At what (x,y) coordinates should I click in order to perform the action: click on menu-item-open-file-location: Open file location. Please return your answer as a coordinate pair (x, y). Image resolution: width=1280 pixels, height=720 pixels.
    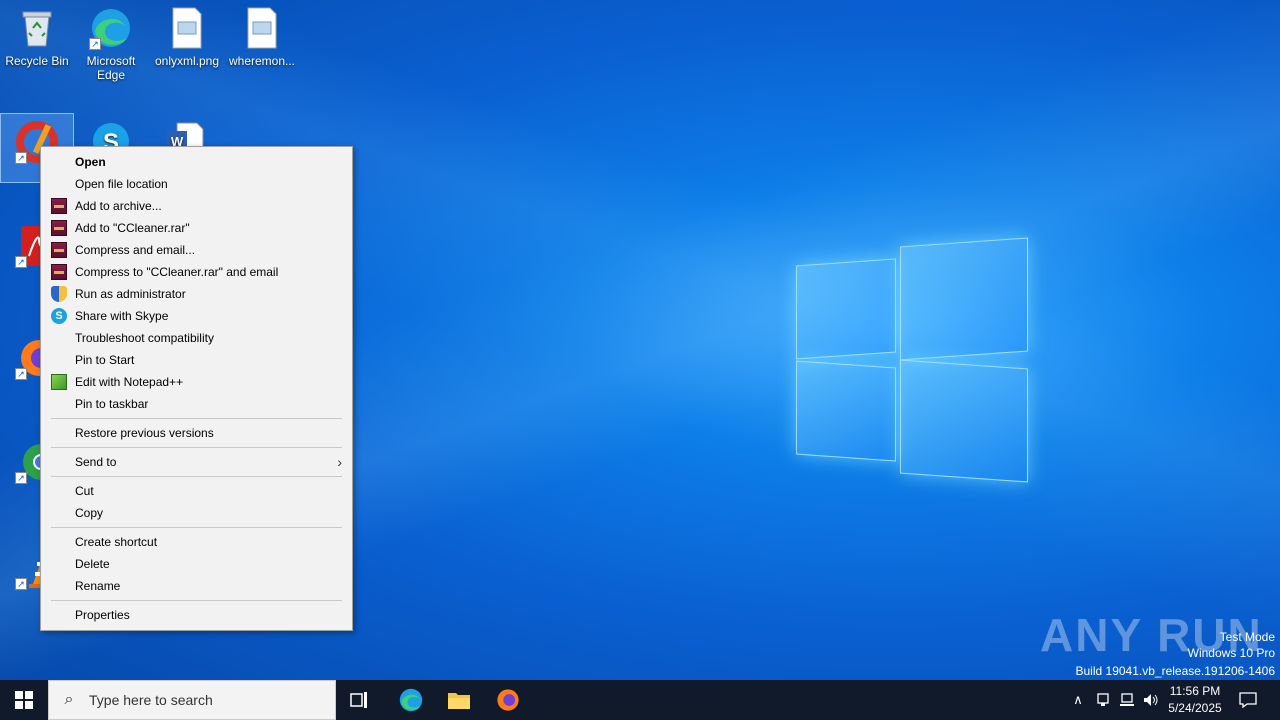
    Looking at the image, I should click on (196, 184).